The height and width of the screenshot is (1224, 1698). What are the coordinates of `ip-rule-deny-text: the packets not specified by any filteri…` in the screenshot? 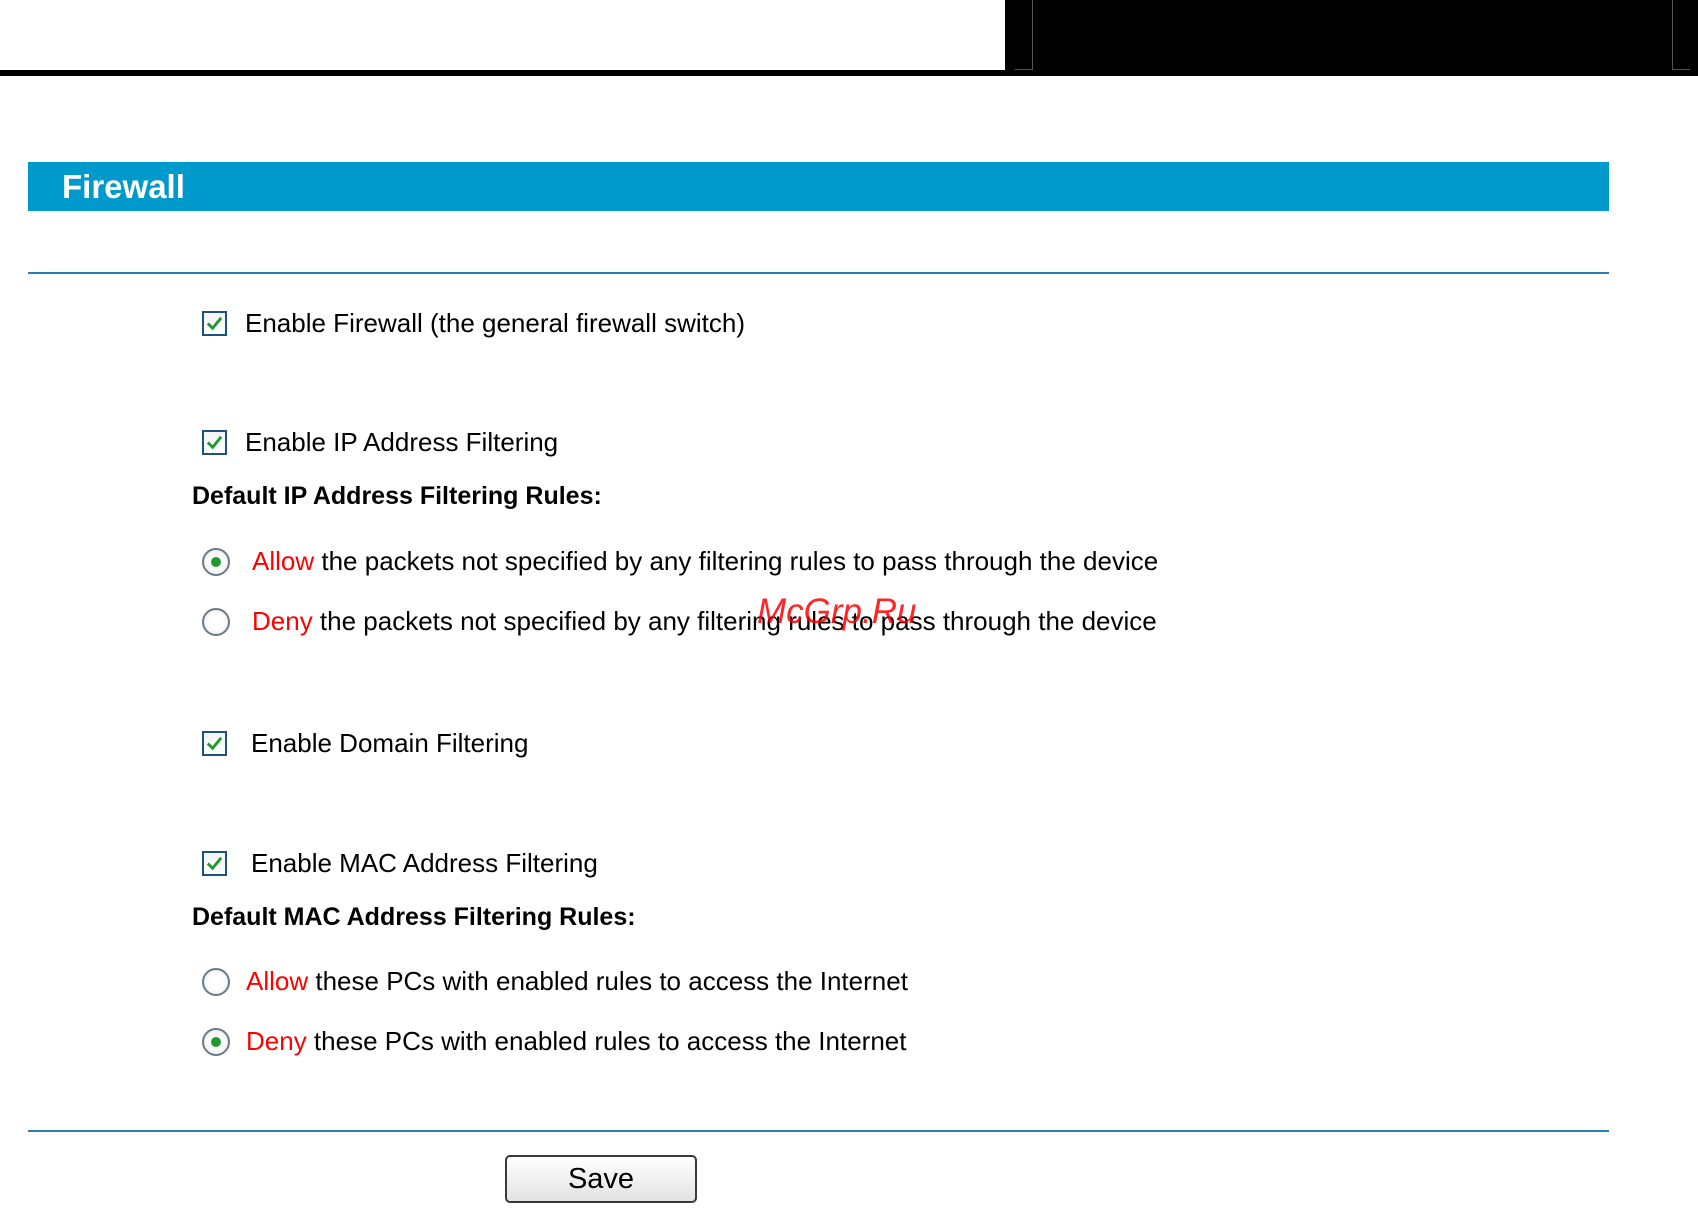 It's located at (734, 621).